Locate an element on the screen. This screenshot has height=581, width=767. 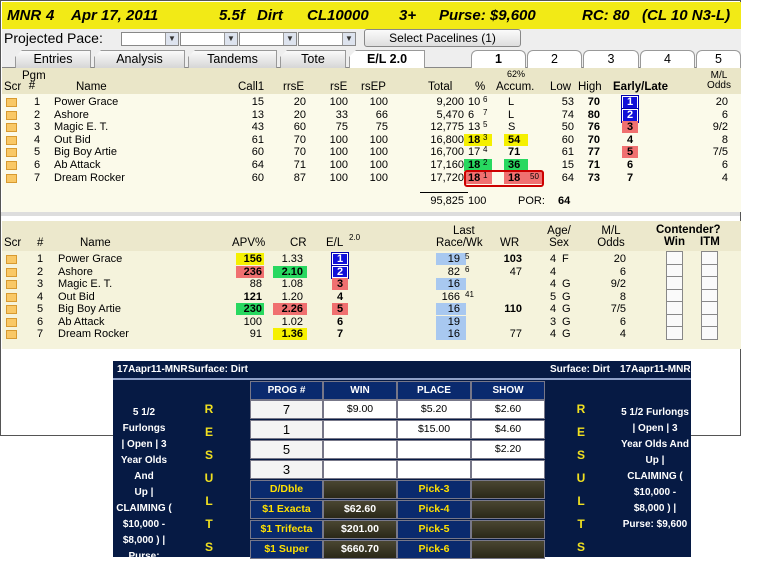
hdr-apv: APV% is located at coordinates (249, 243).